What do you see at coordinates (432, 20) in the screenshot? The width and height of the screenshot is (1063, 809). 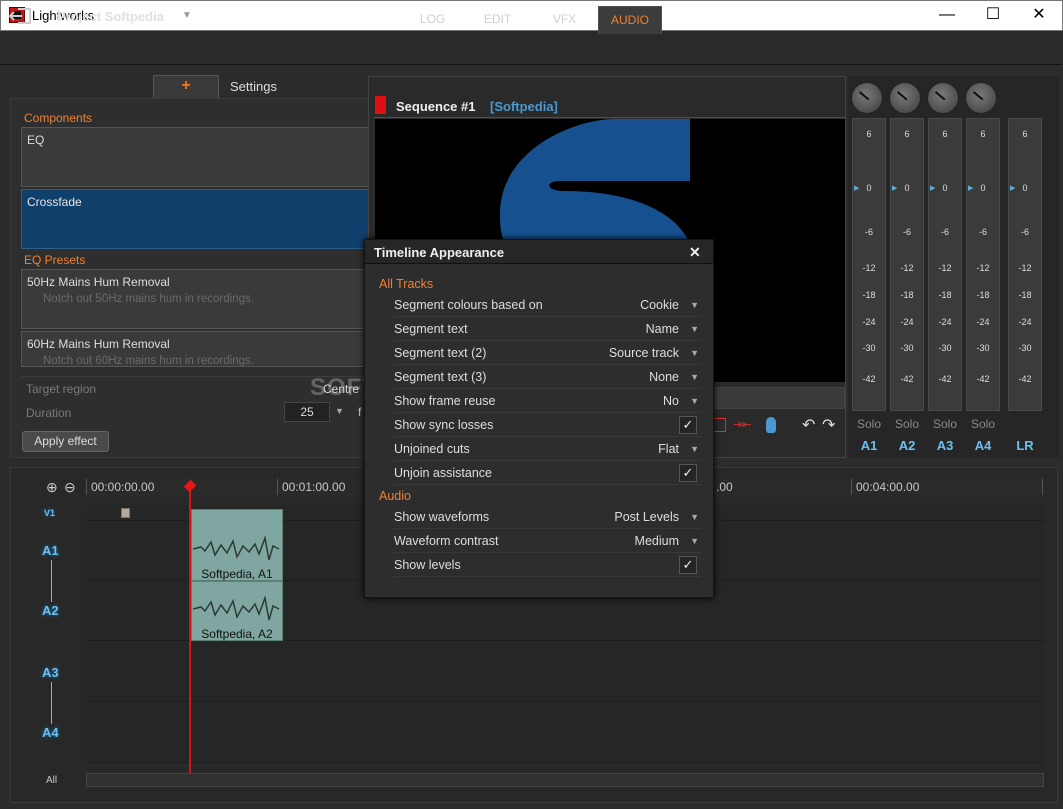 I see `tab-log: LOG` at bounding box center [432, 20].